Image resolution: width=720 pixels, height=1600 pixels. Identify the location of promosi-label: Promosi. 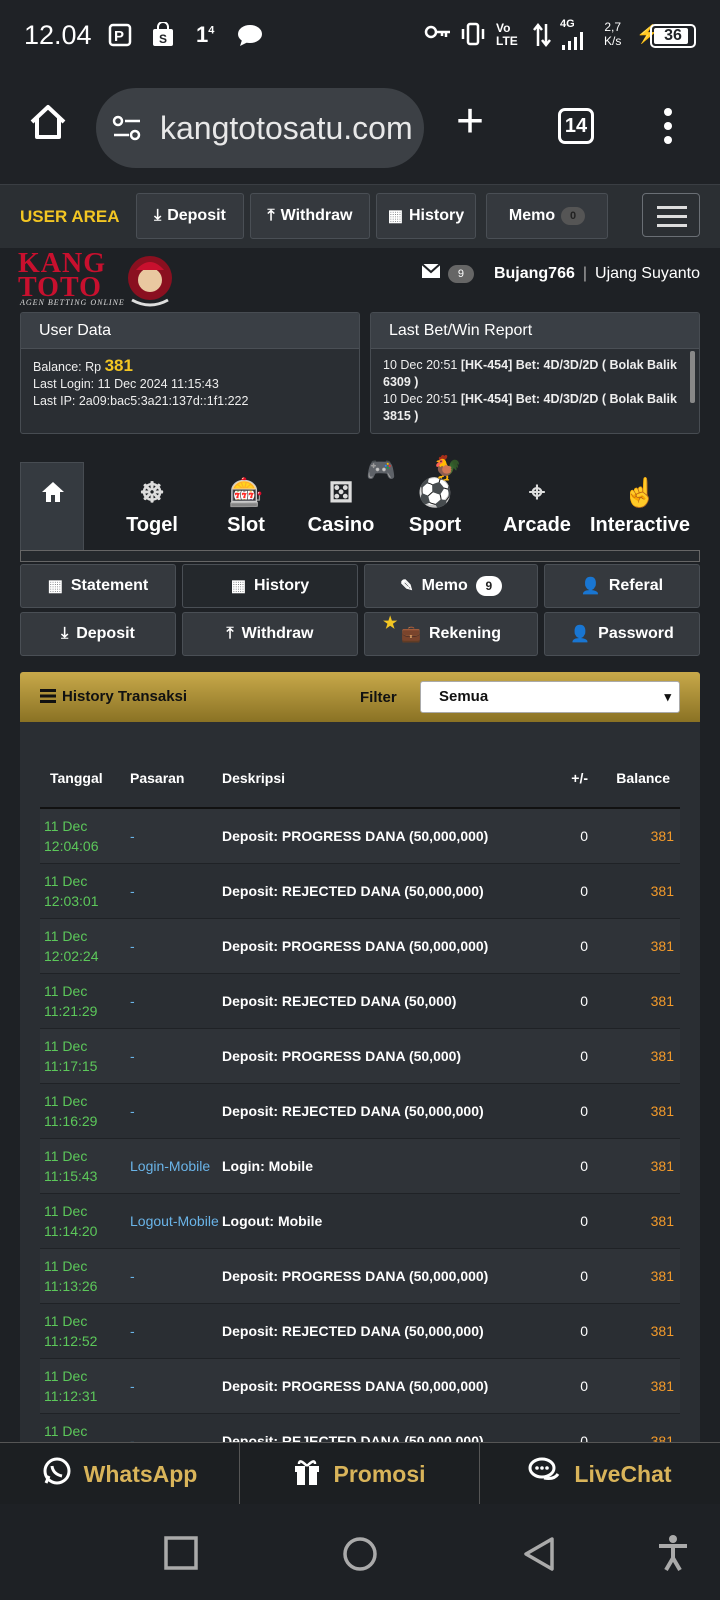
(379, 1473).